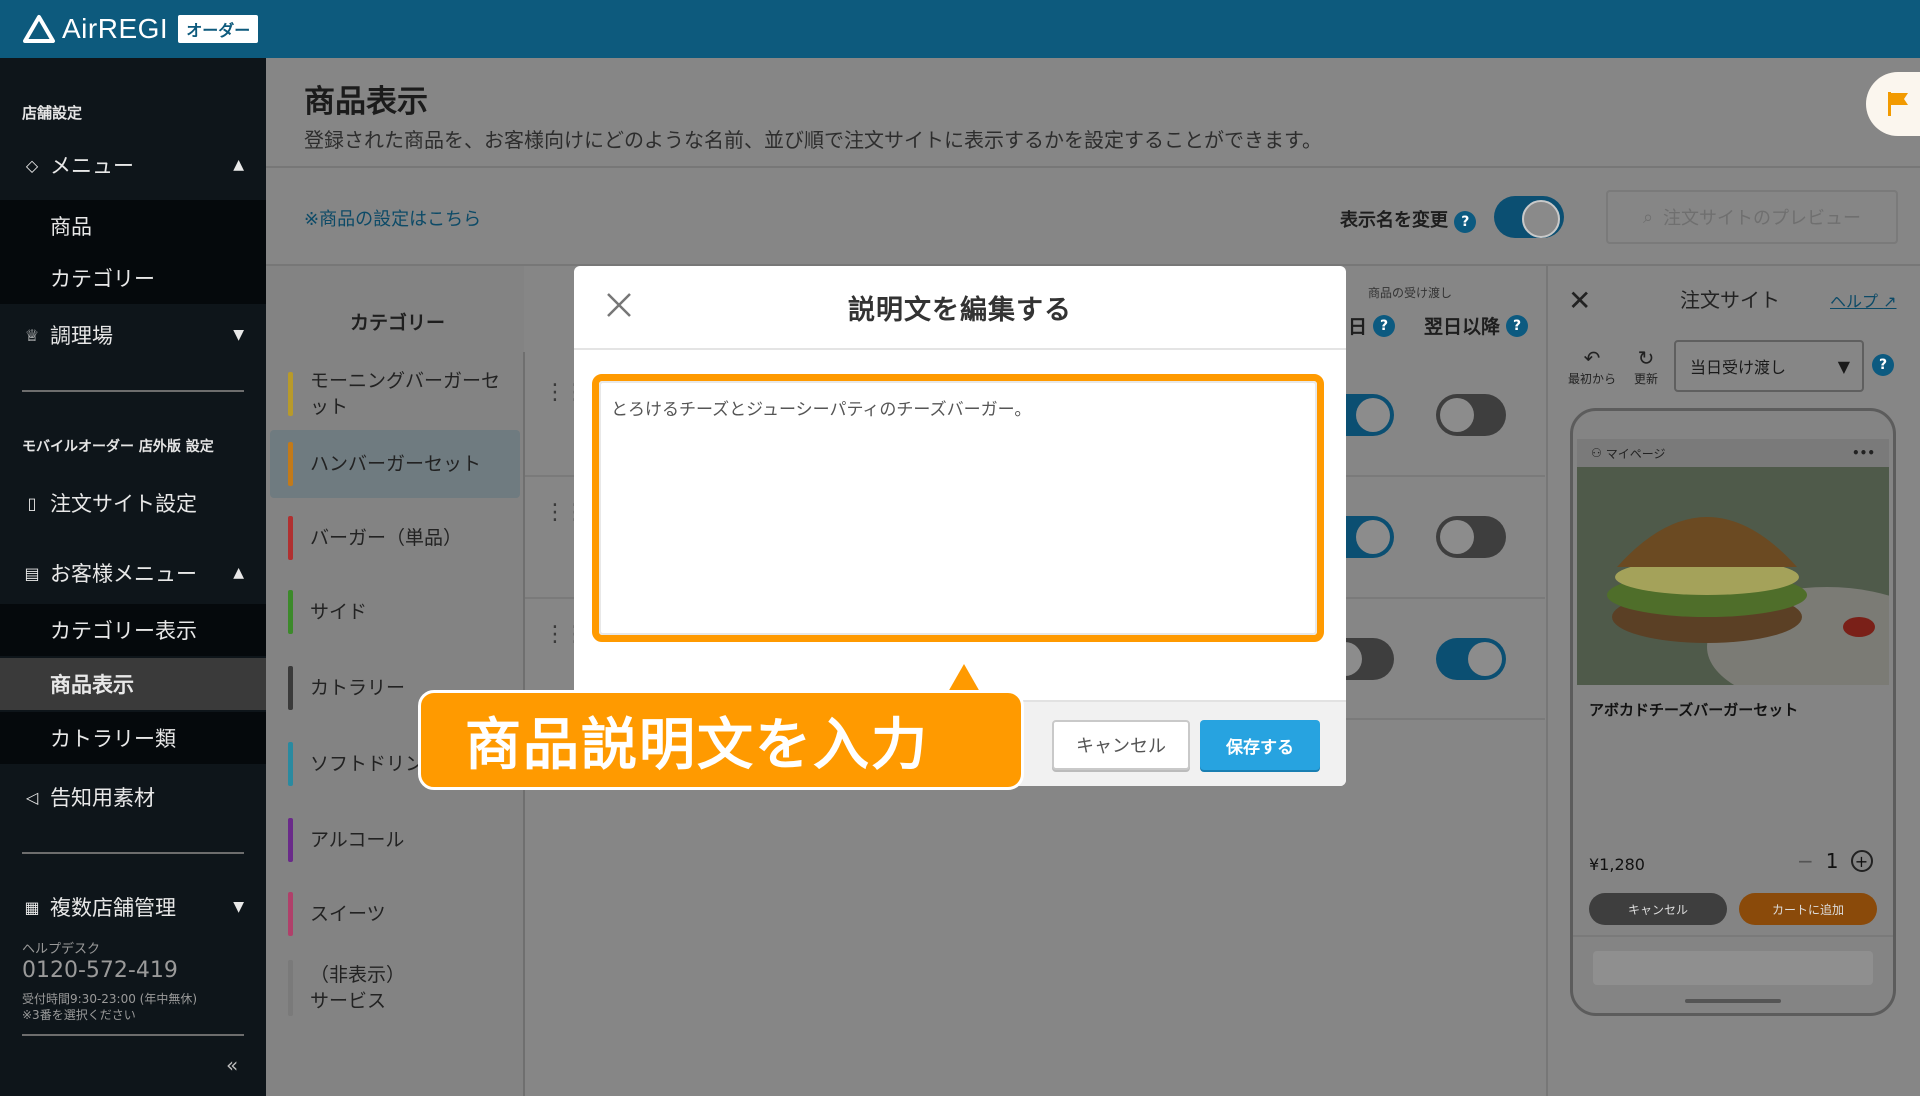 Image resolution: width=1920 pixels, height=1096 pixels. Describe the element at coordinates (1805, 861) in the screenshot. I see `minus-button: −` at that location.